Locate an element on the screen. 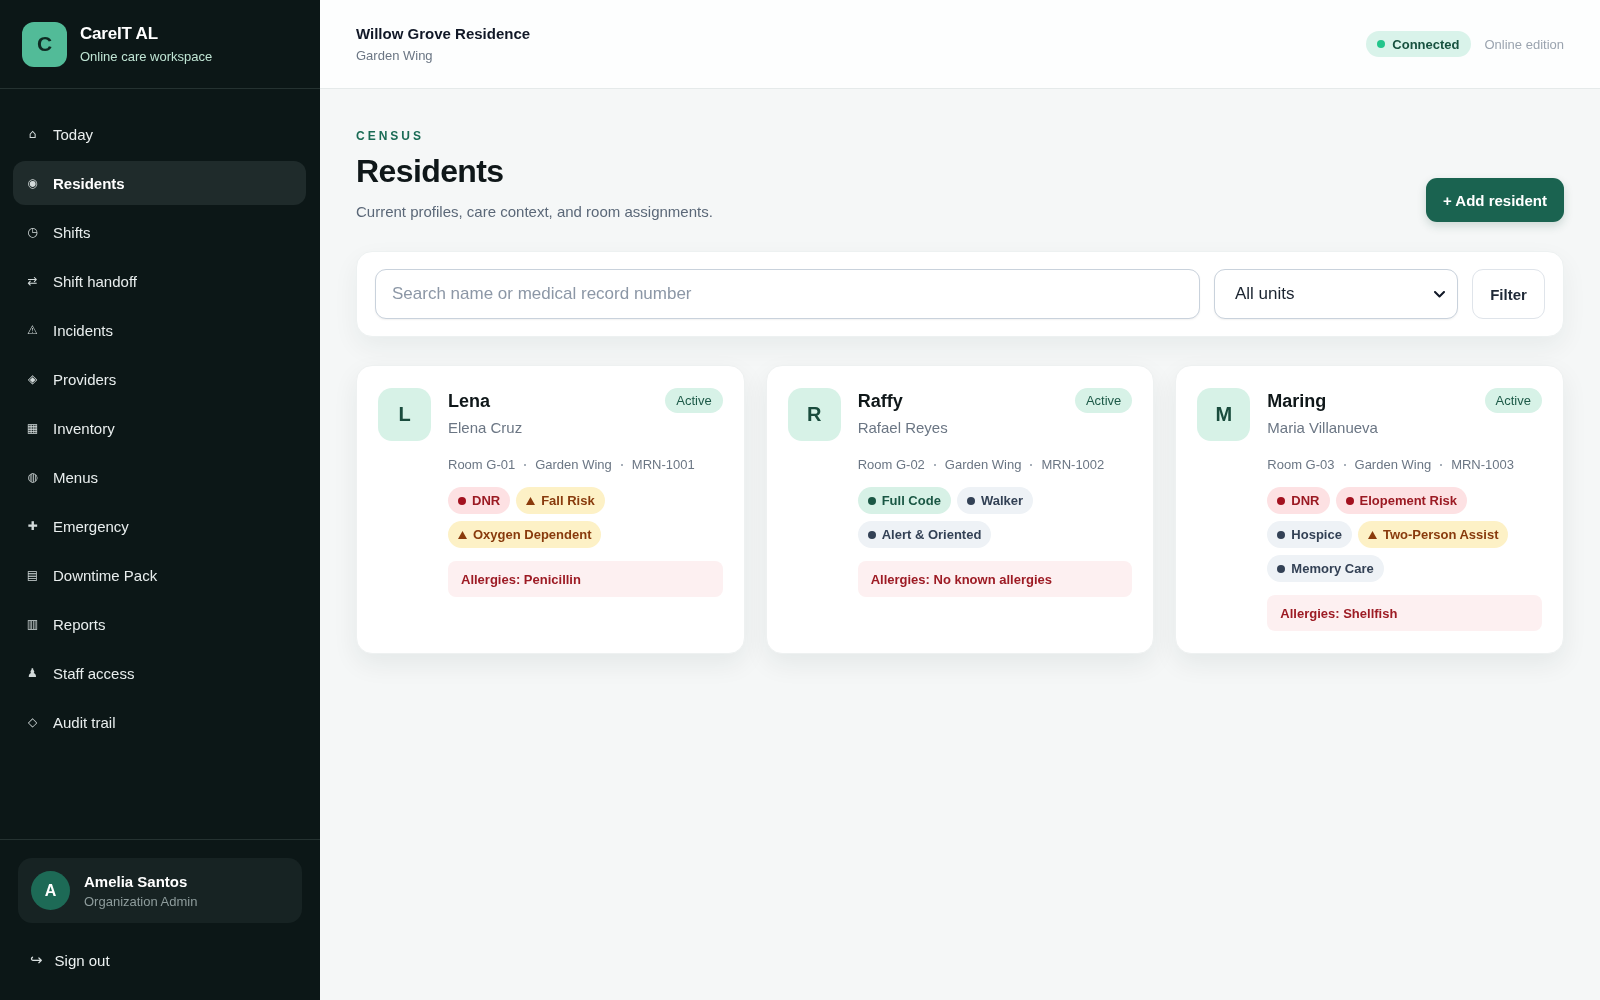 The image size is (1600, 1000). tag-label: Memory Care is located at coordinates (1332, 568).